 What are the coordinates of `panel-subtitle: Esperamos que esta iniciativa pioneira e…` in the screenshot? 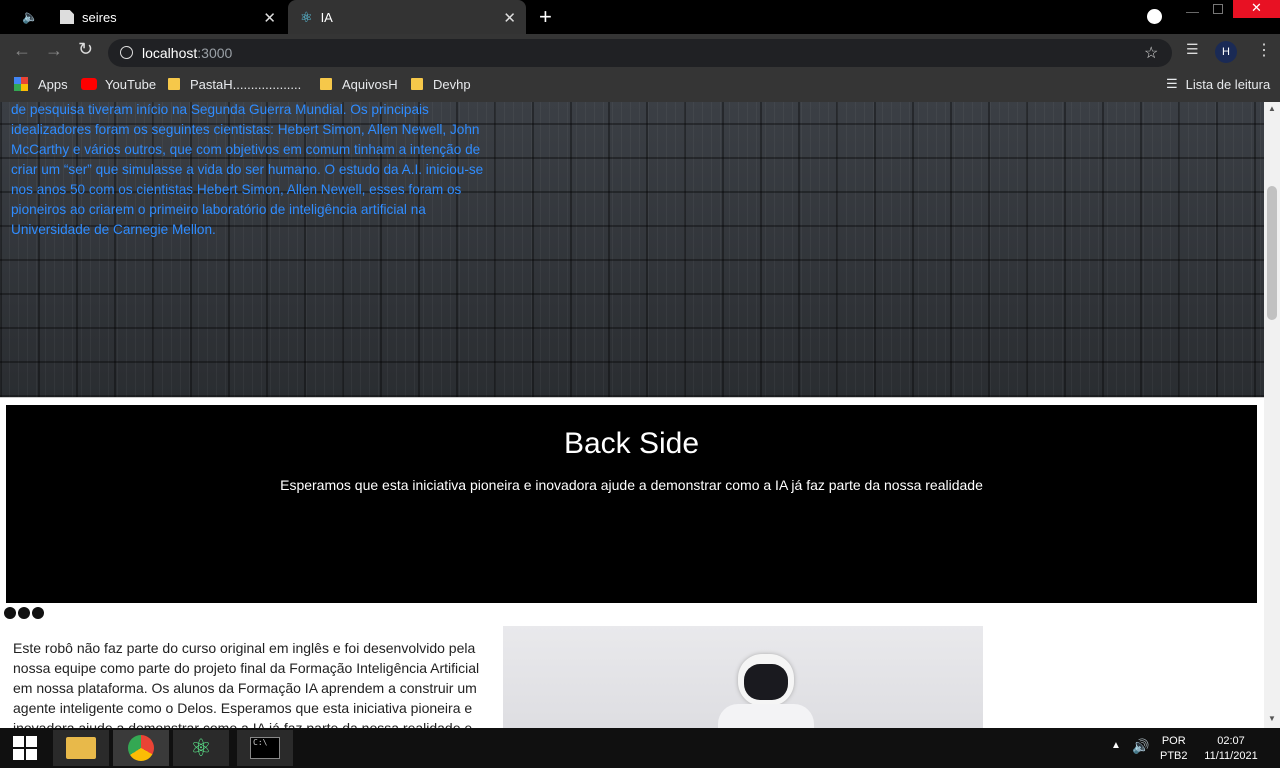 It's located at (631, 485).